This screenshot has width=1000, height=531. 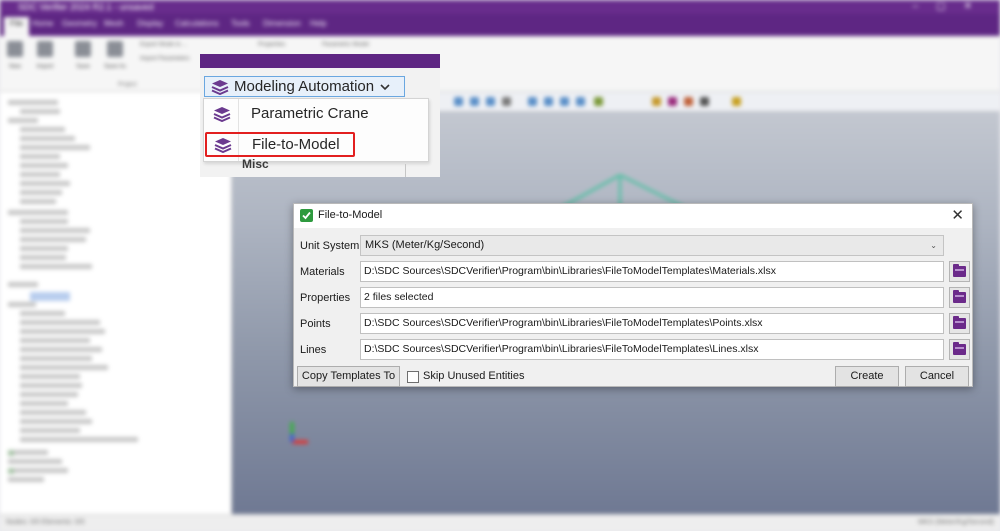 I want to click on unit-system-value: MKS (Meter/Kg/Second), so click(x=425, y=245).